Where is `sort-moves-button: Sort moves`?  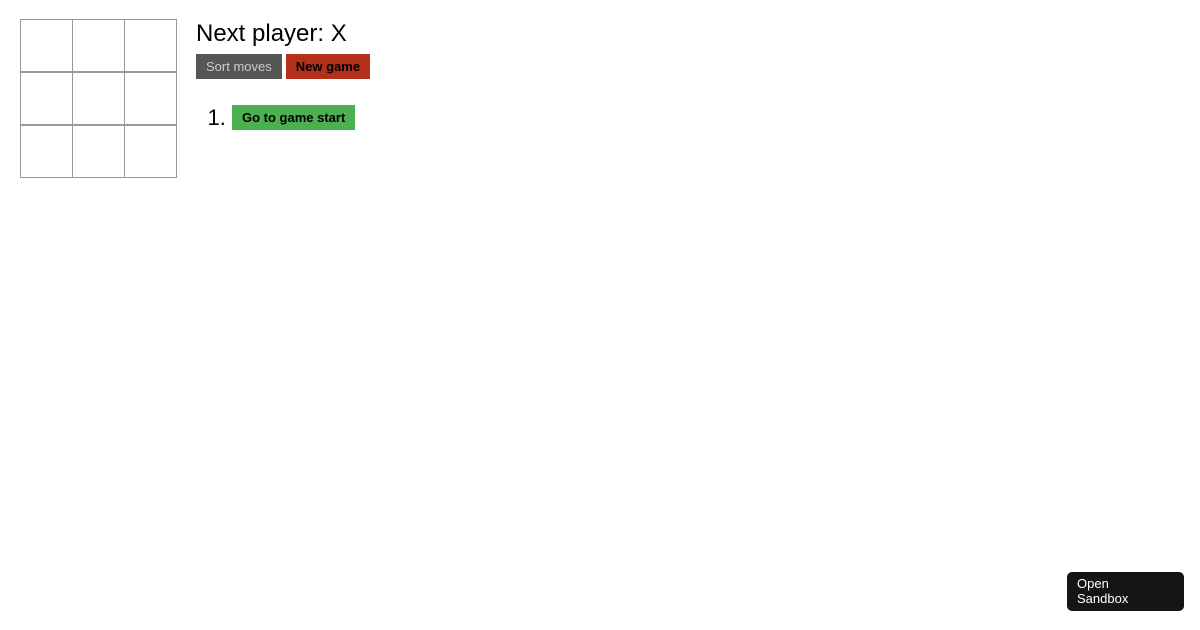
sort-moves-button: Sort moves is located at coordinates (239, 66).